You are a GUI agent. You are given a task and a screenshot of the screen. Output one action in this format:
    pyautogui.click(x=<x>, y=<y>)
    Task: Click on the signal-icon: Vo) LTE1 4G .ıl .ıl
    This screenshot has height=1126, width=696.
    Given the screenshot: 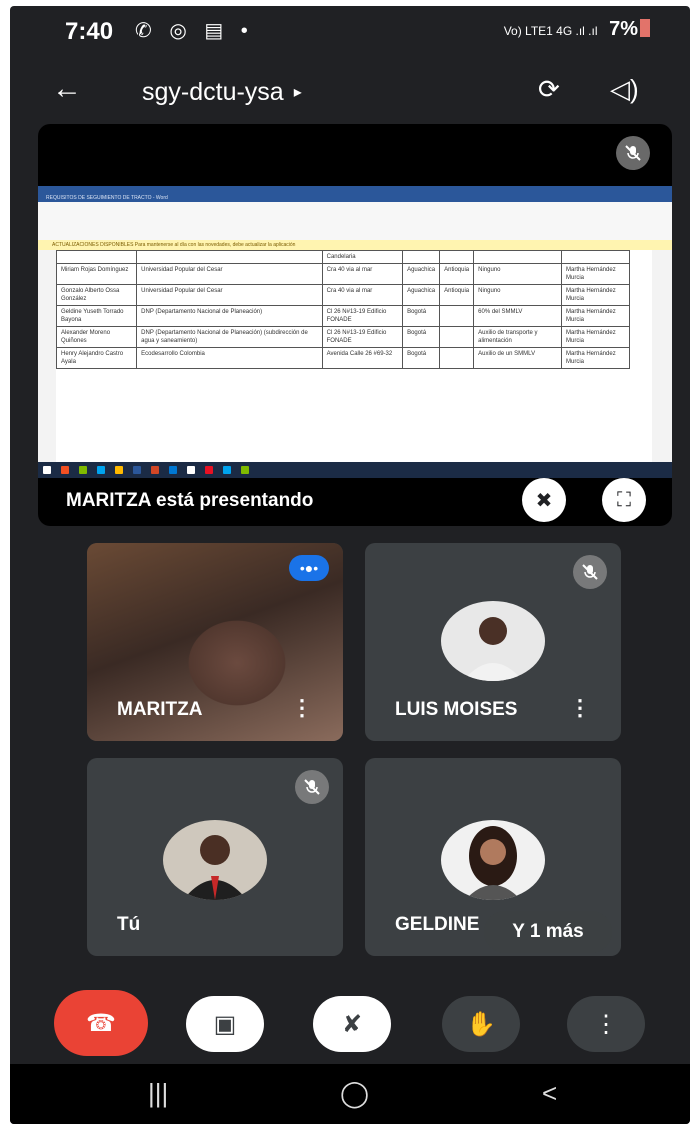 What is the action you would take?
    pyautogui.click(x=550, y=31)
    